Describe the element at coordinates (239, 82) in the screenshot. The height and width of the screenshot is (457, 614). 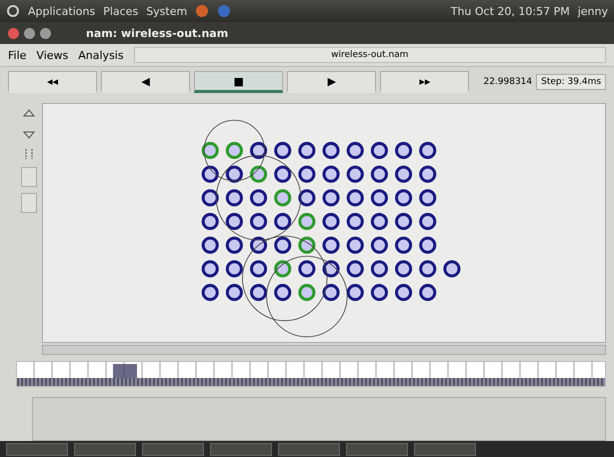
I see `playback-button: ■` at that location.